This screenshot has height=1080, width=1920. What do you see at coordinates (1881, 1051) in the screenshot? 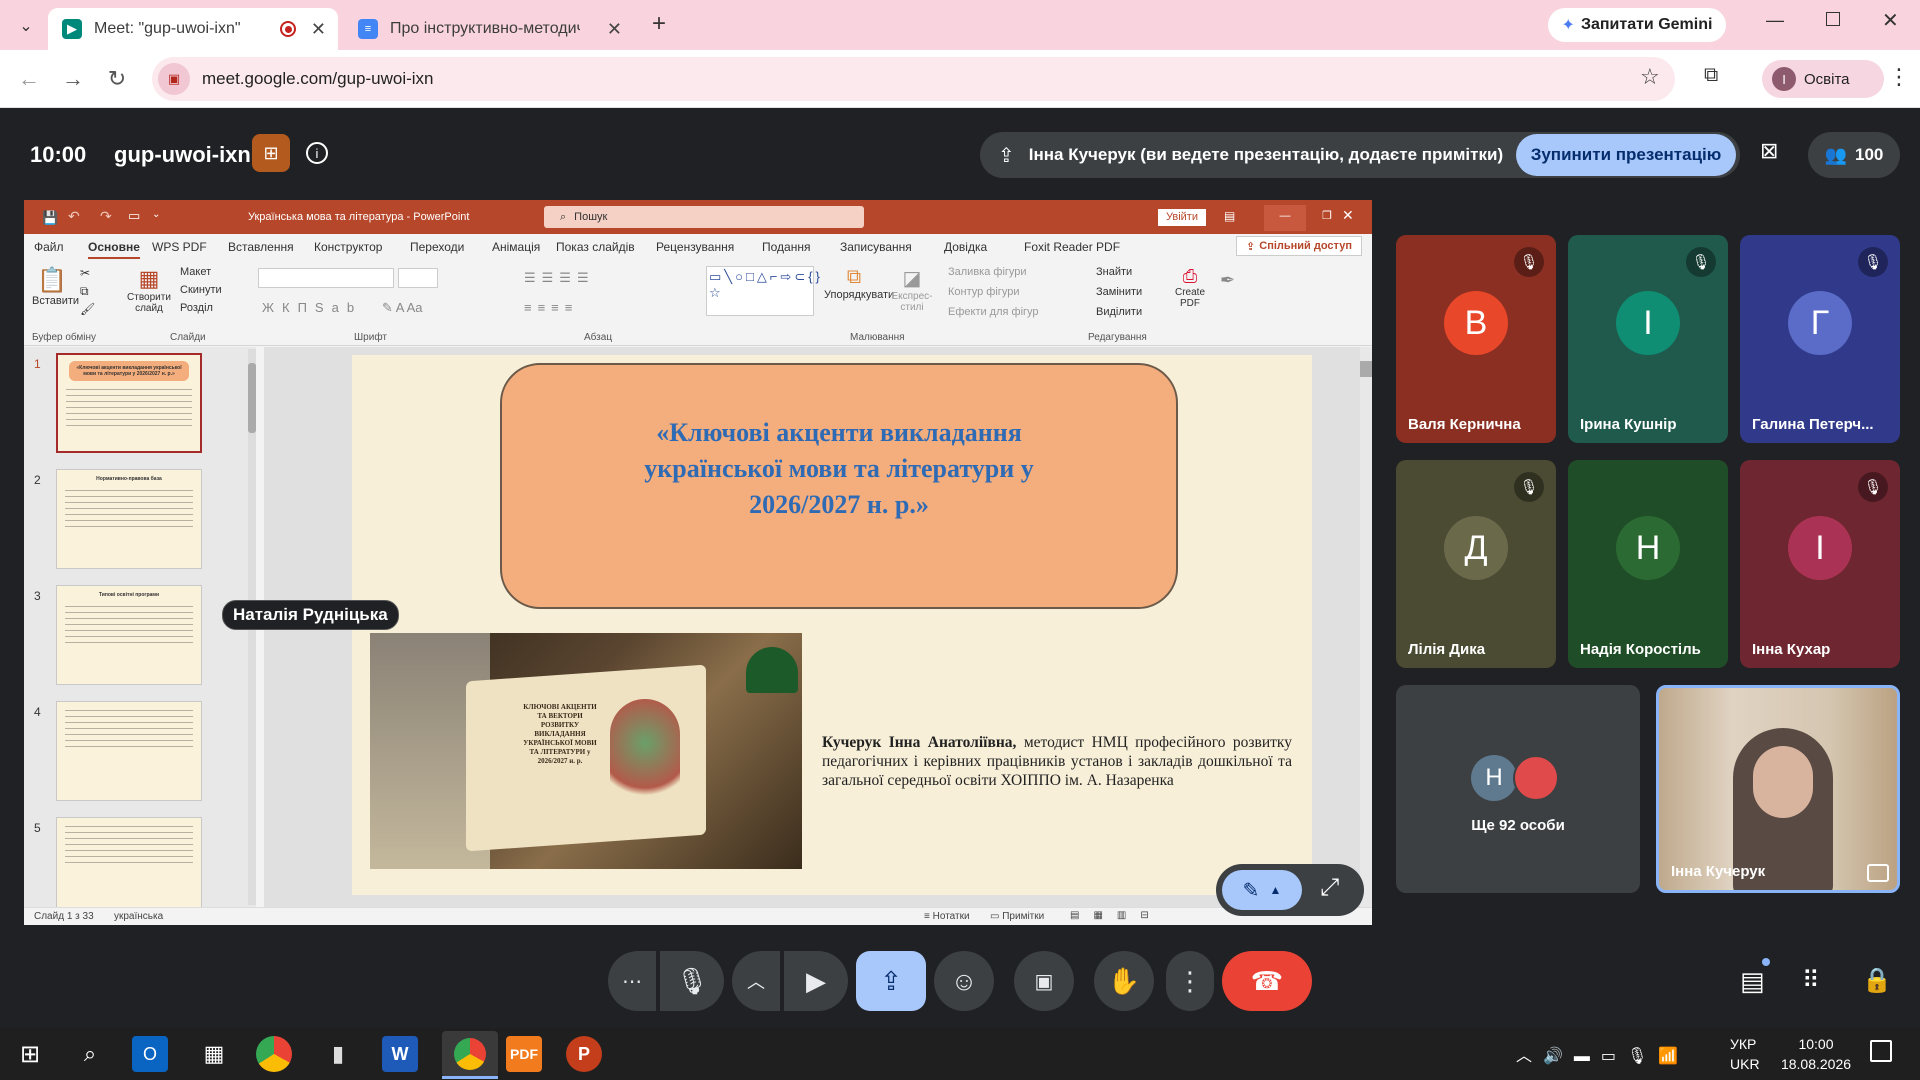
I see `notifications-icon` at bounding box center [1881, 1051].